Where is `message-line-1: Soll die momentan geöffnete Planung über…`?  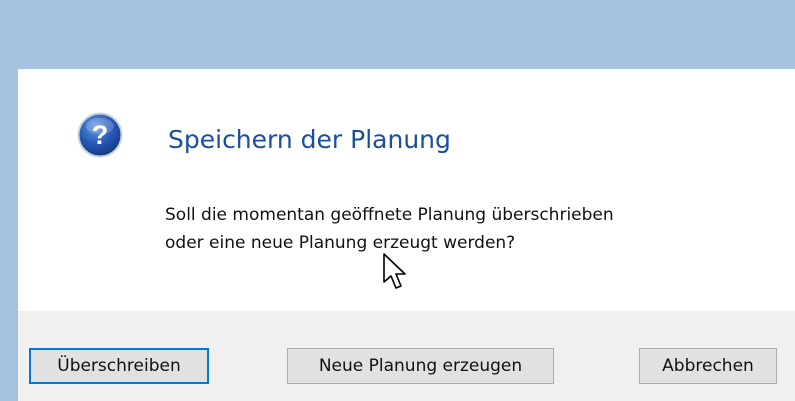
message-line-1: Soll die momentan geöffnete Planung über… is located at coordinates (389, 215).